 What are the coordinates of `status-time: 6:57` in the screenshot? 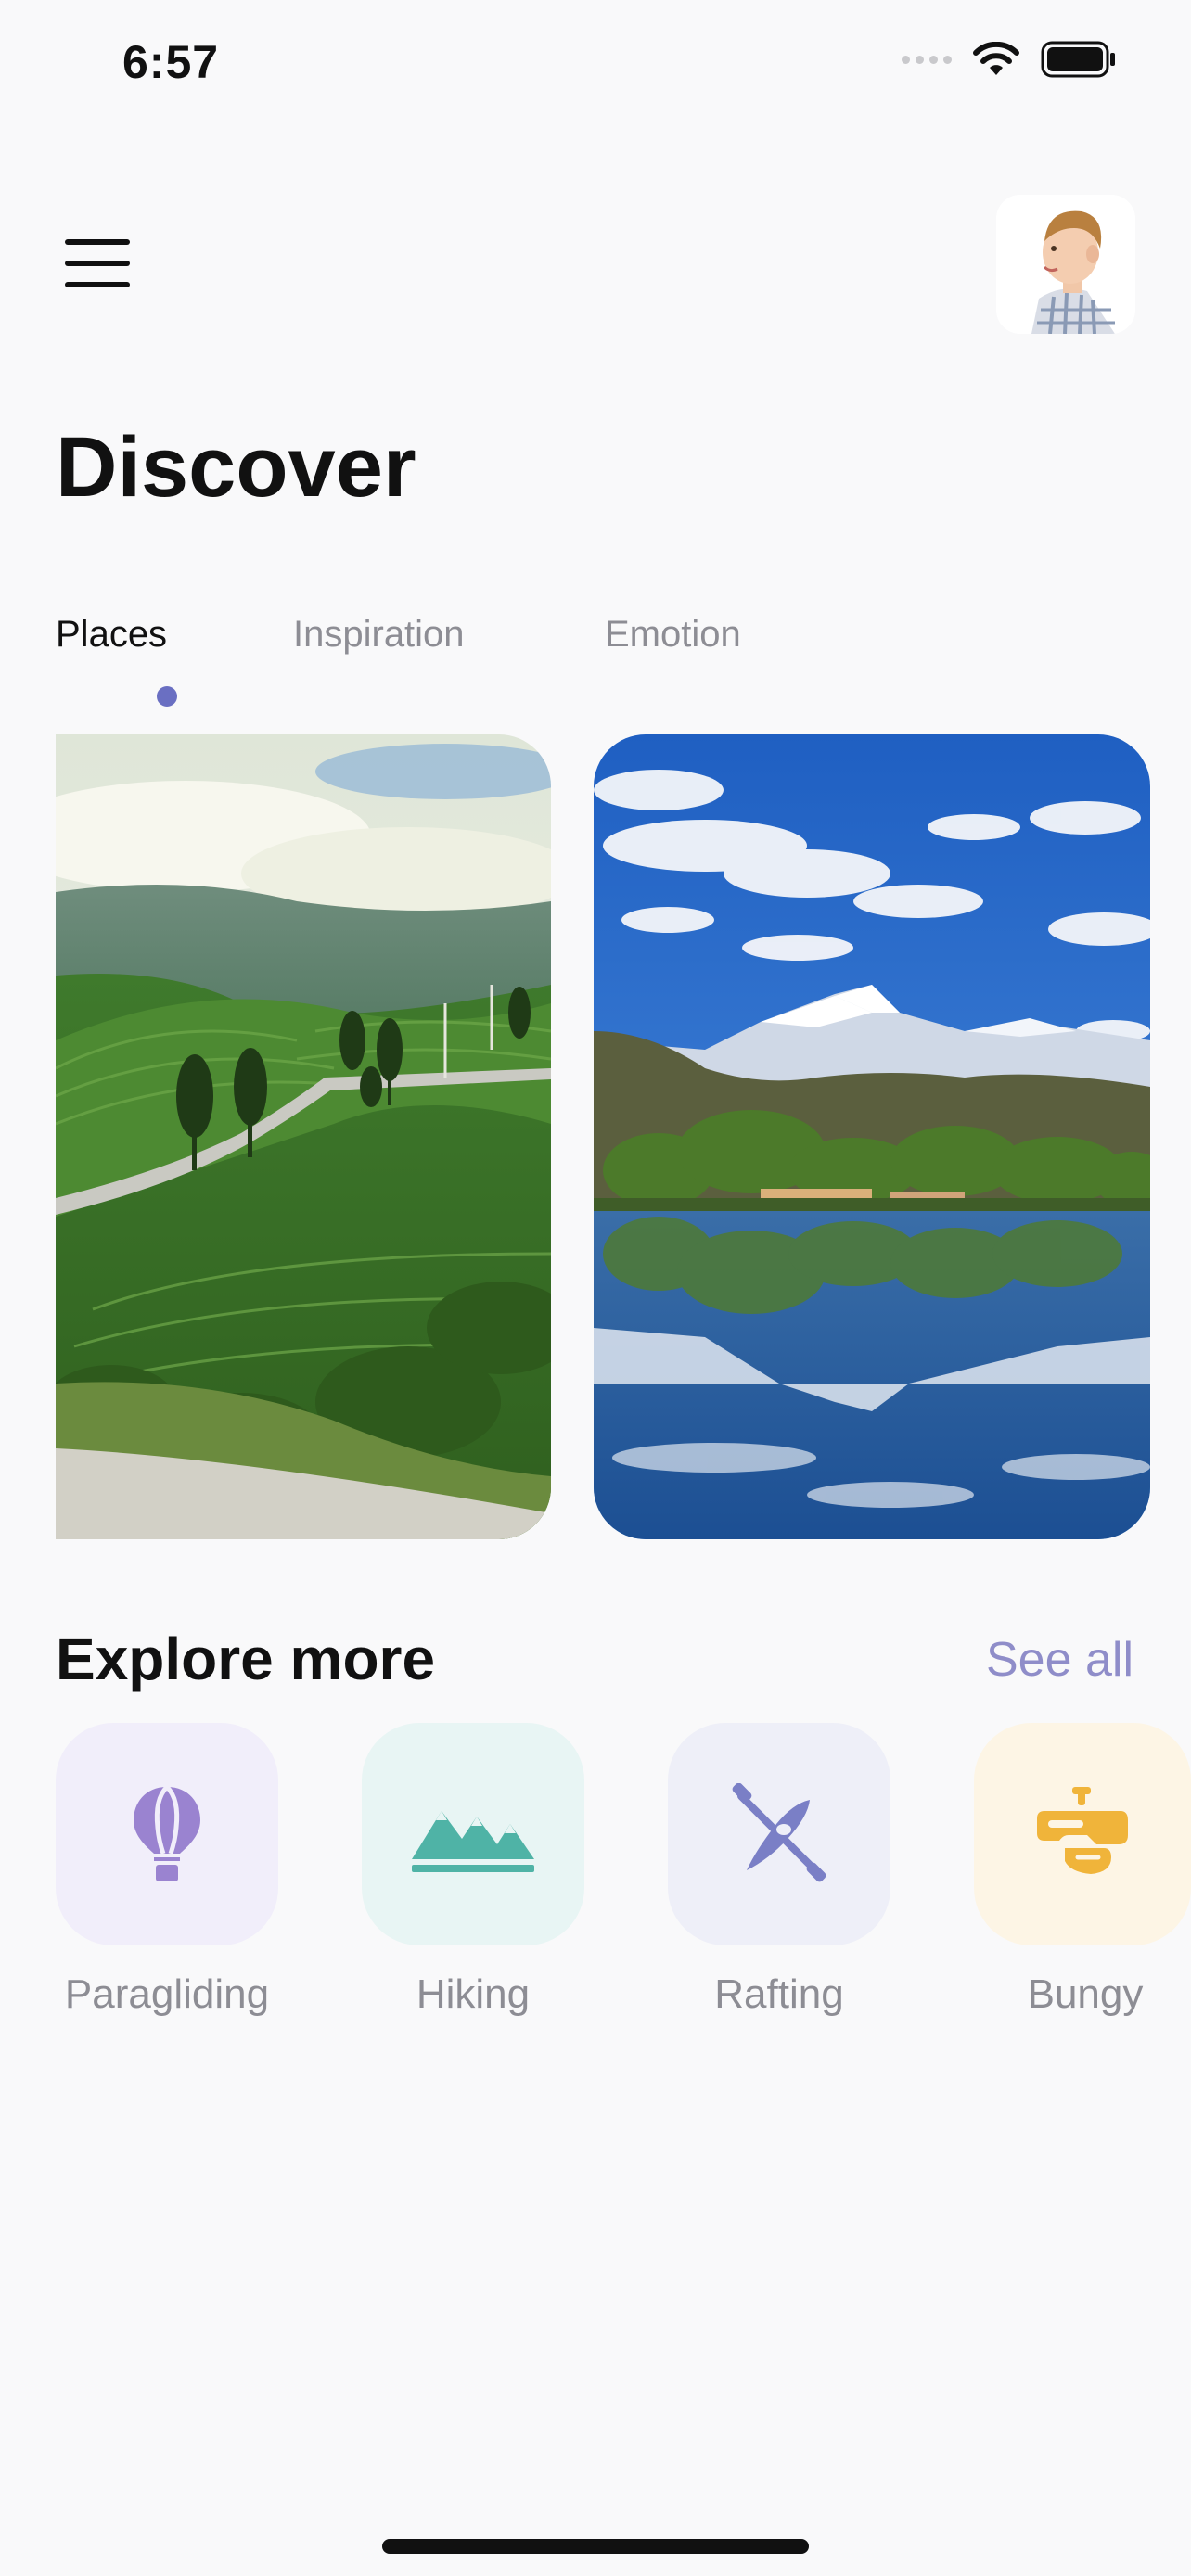 It's located at (171, 62).